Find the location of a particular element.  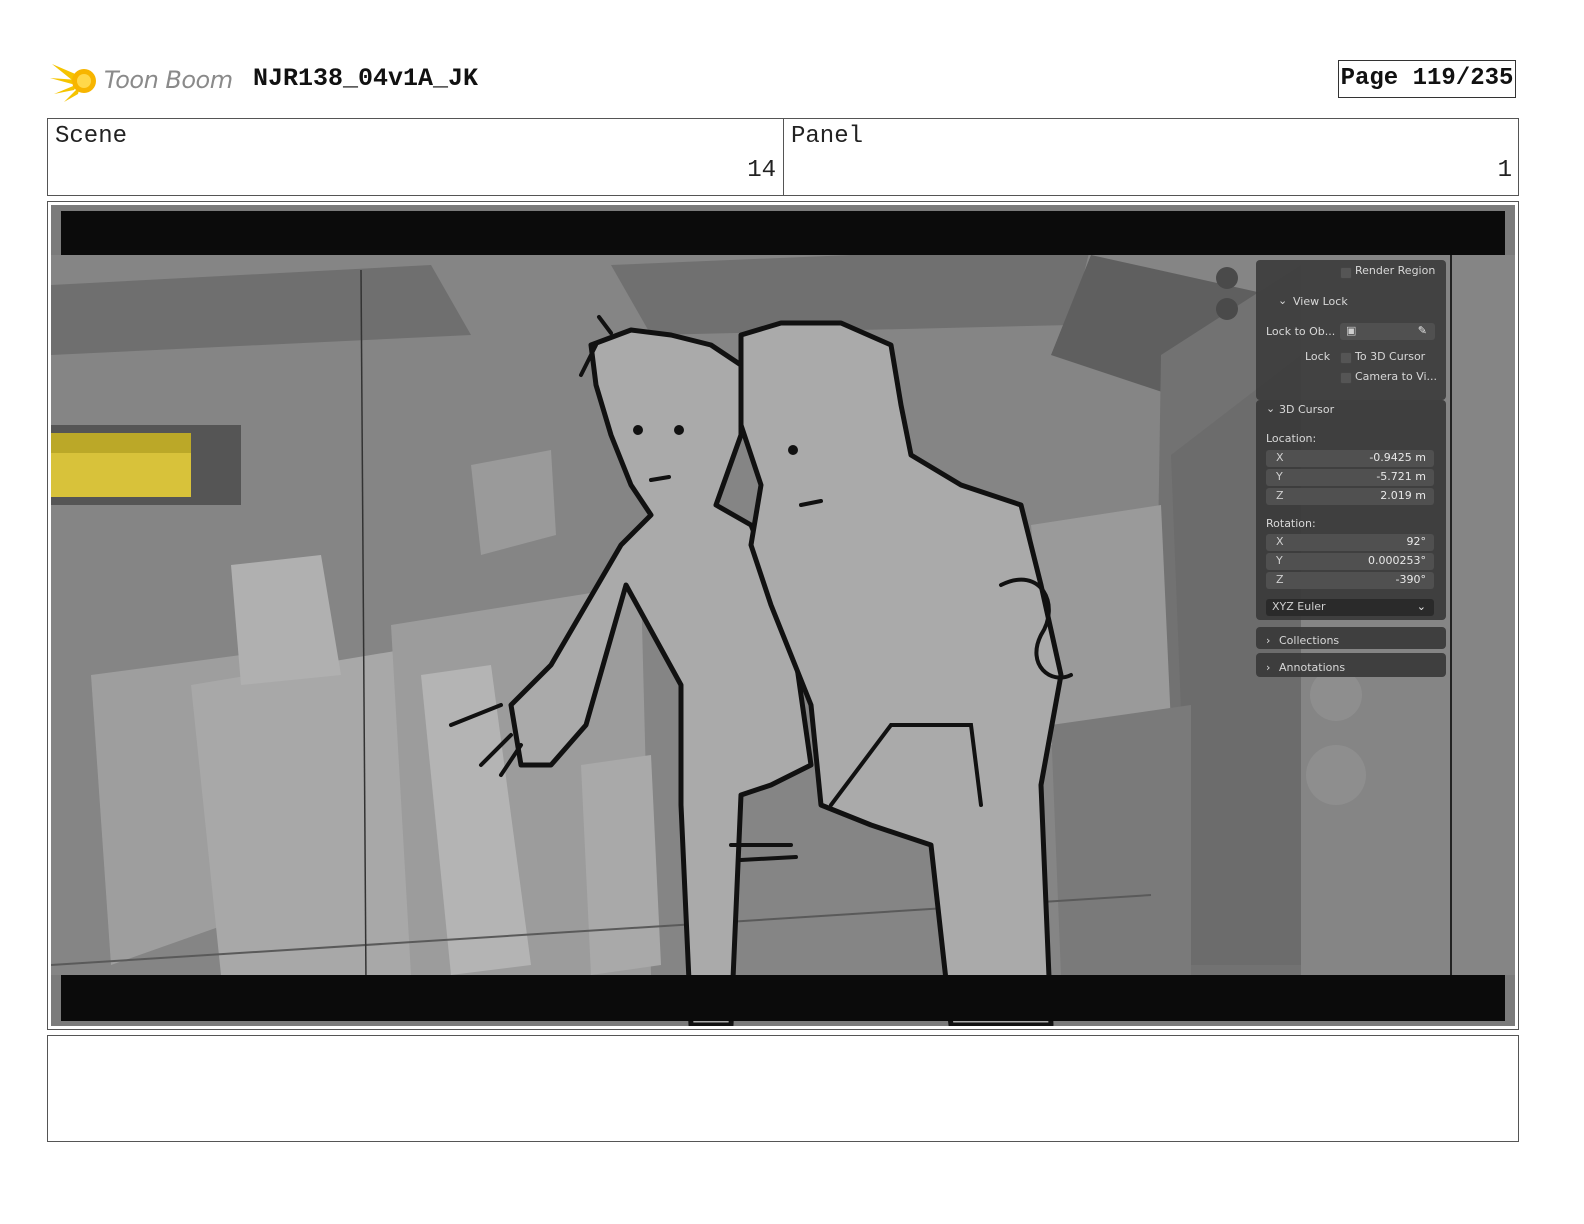

location-x-field: X -0.9425 m is located at coordinates (1350, 458).